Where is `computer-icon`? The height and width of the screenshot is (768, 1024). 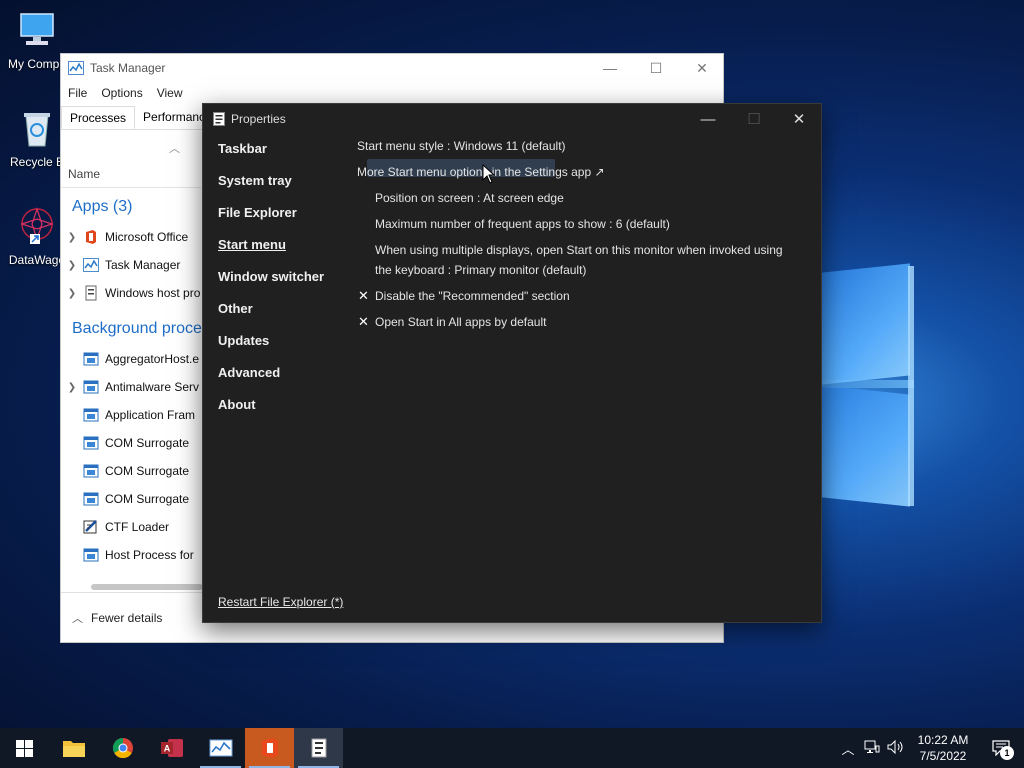 computer-icon is located at coordinates (37, 29).